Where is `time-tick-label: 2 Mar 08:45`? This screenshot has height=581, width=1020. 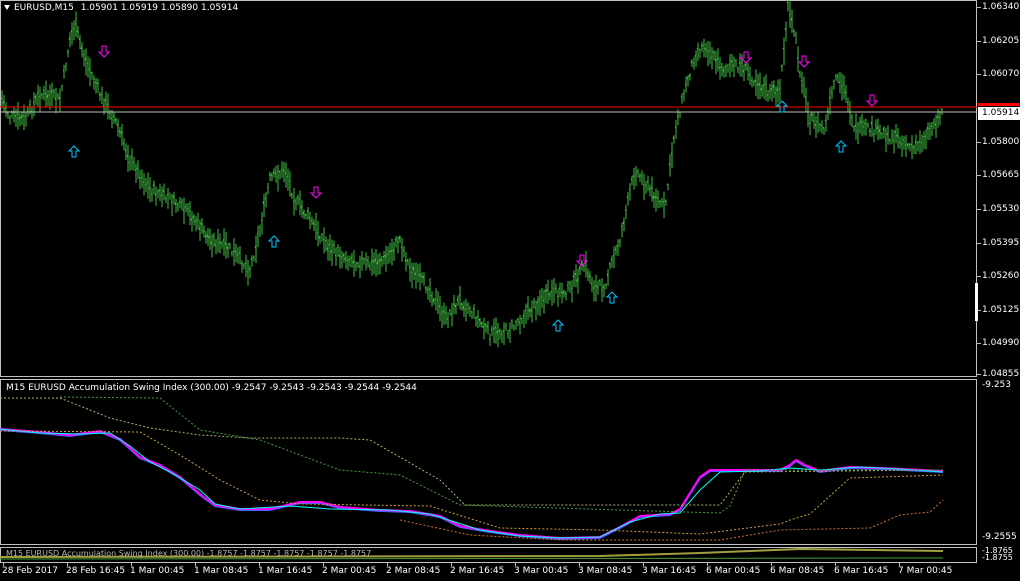 time-tick-label: 2 Mar 08:45 is located at coordinates (413, 571).